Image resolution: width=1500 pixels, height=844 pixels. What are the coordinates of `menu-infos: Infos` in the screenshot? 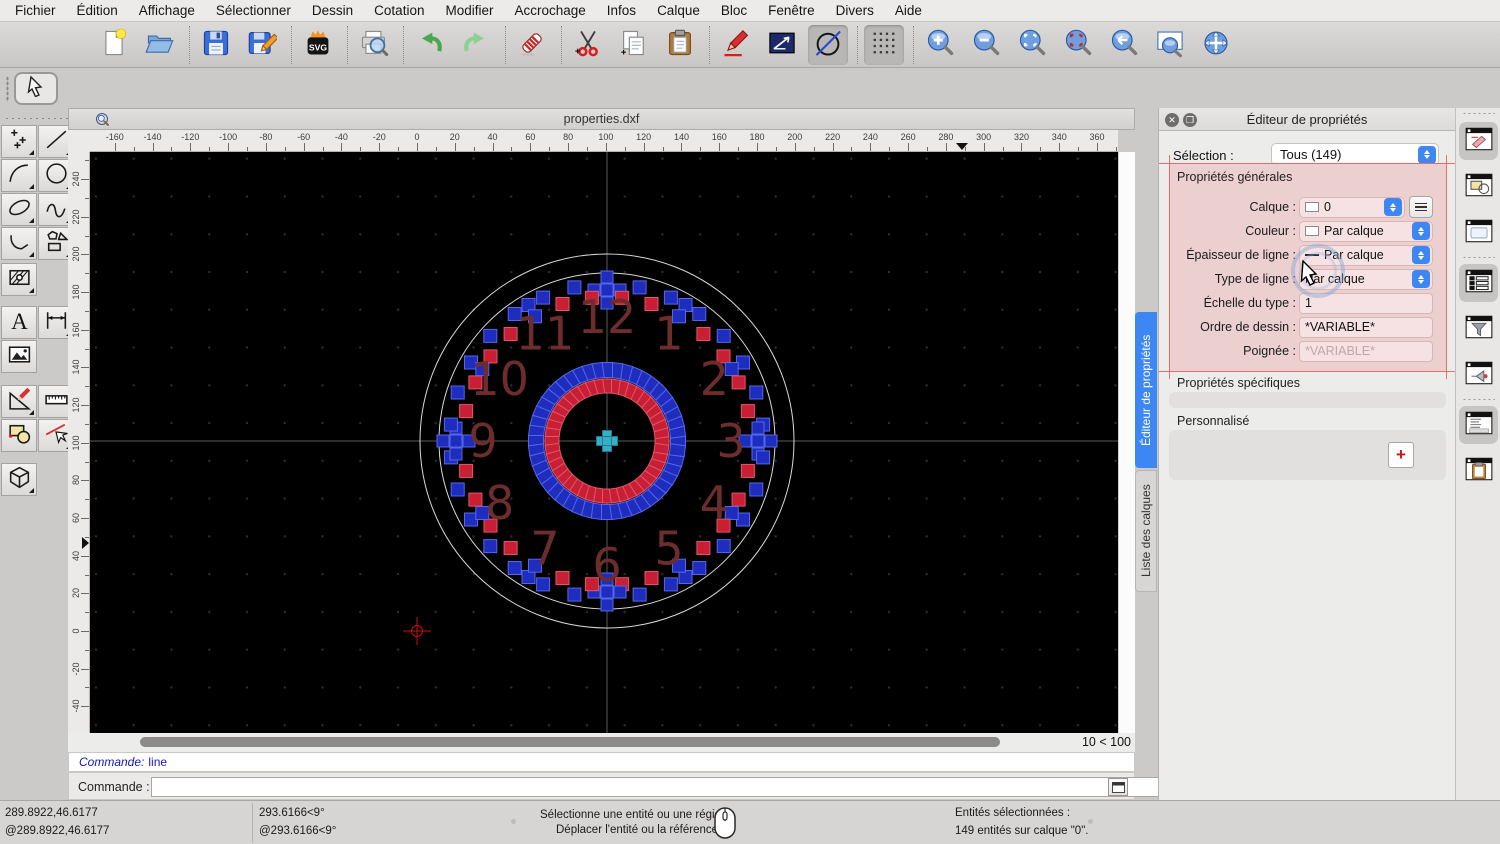 It's located at (621, 10).